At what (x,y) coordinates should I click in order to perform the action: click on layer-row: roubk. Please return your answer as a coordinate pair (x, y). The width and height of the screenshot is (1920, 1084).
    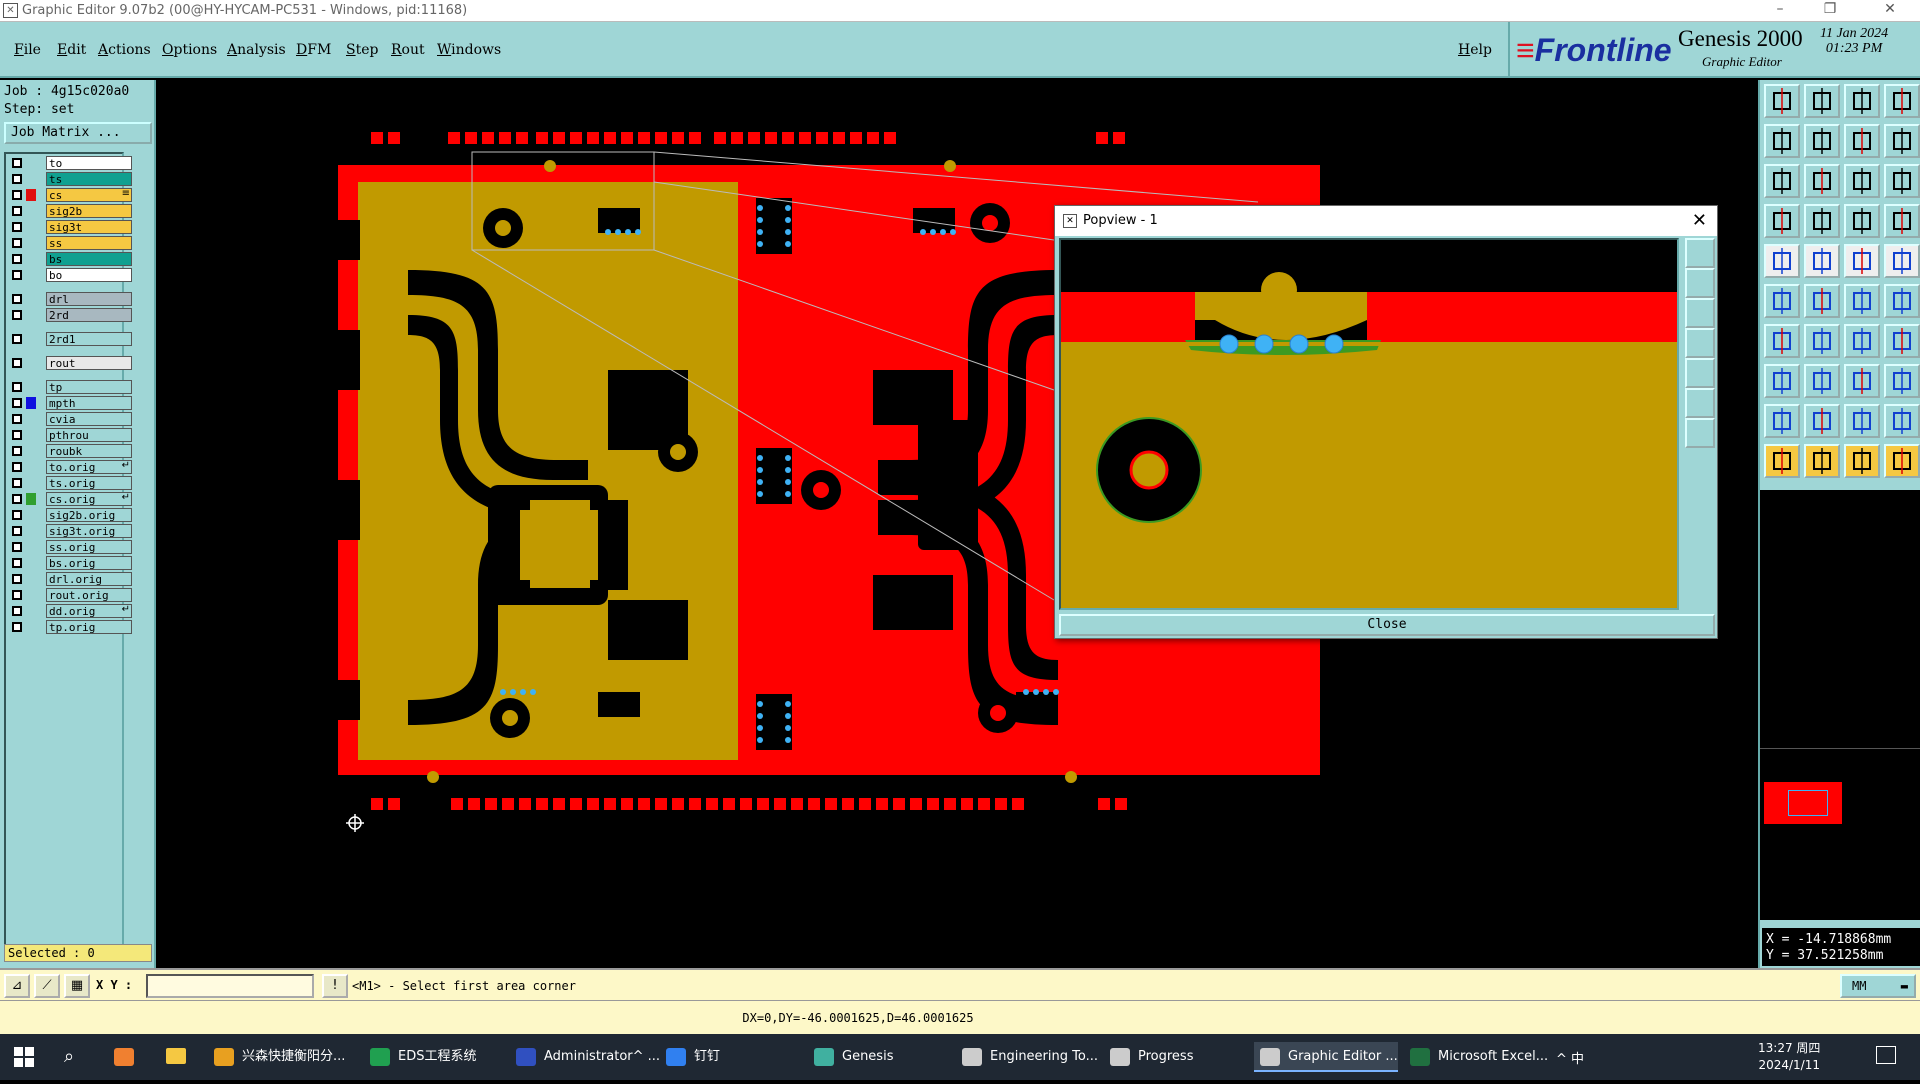
    Looking at the image, I should click on (71, 451).